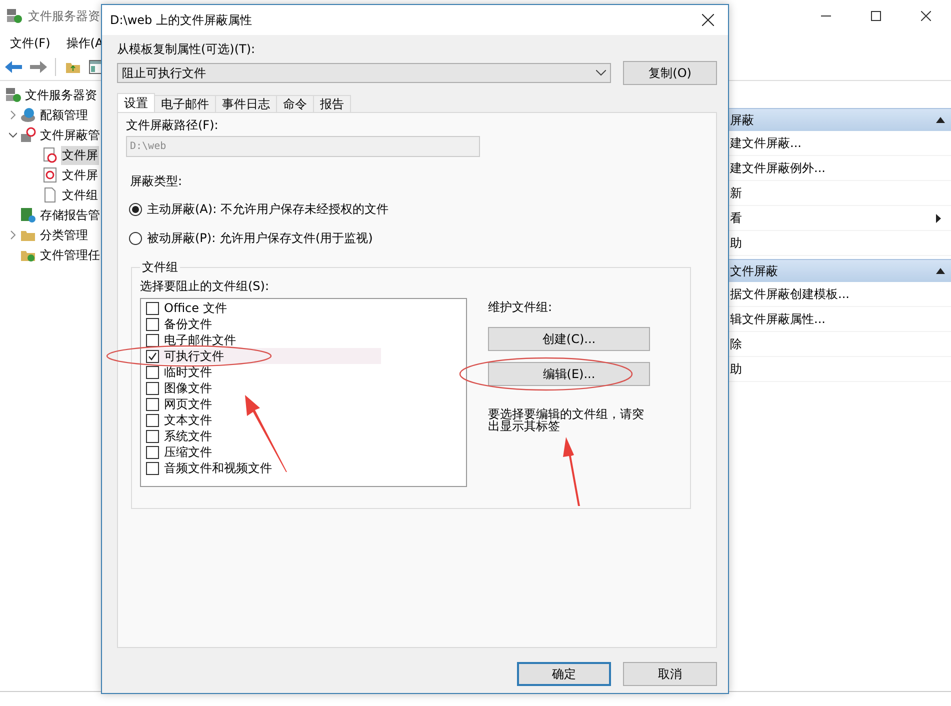 This screenshot has height=706, width=951. What do you see at coordinates (185, 103) in the screenshot?
I see `tab: 电子邮件` at bounding box center [185, 103].